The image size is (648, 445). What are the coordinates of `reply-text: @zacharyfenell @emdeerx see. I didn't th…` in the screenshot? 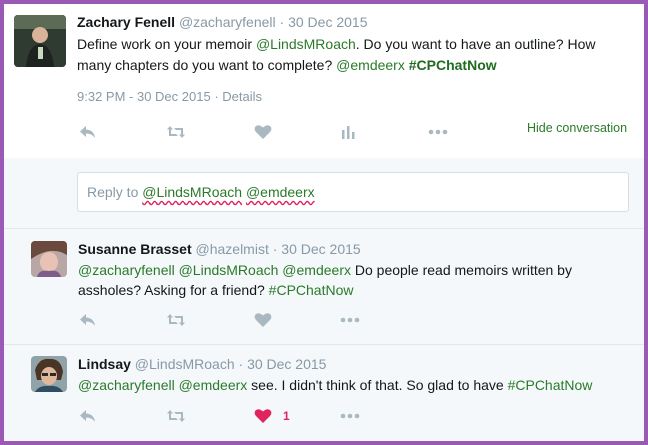 It's located at (348, 385).